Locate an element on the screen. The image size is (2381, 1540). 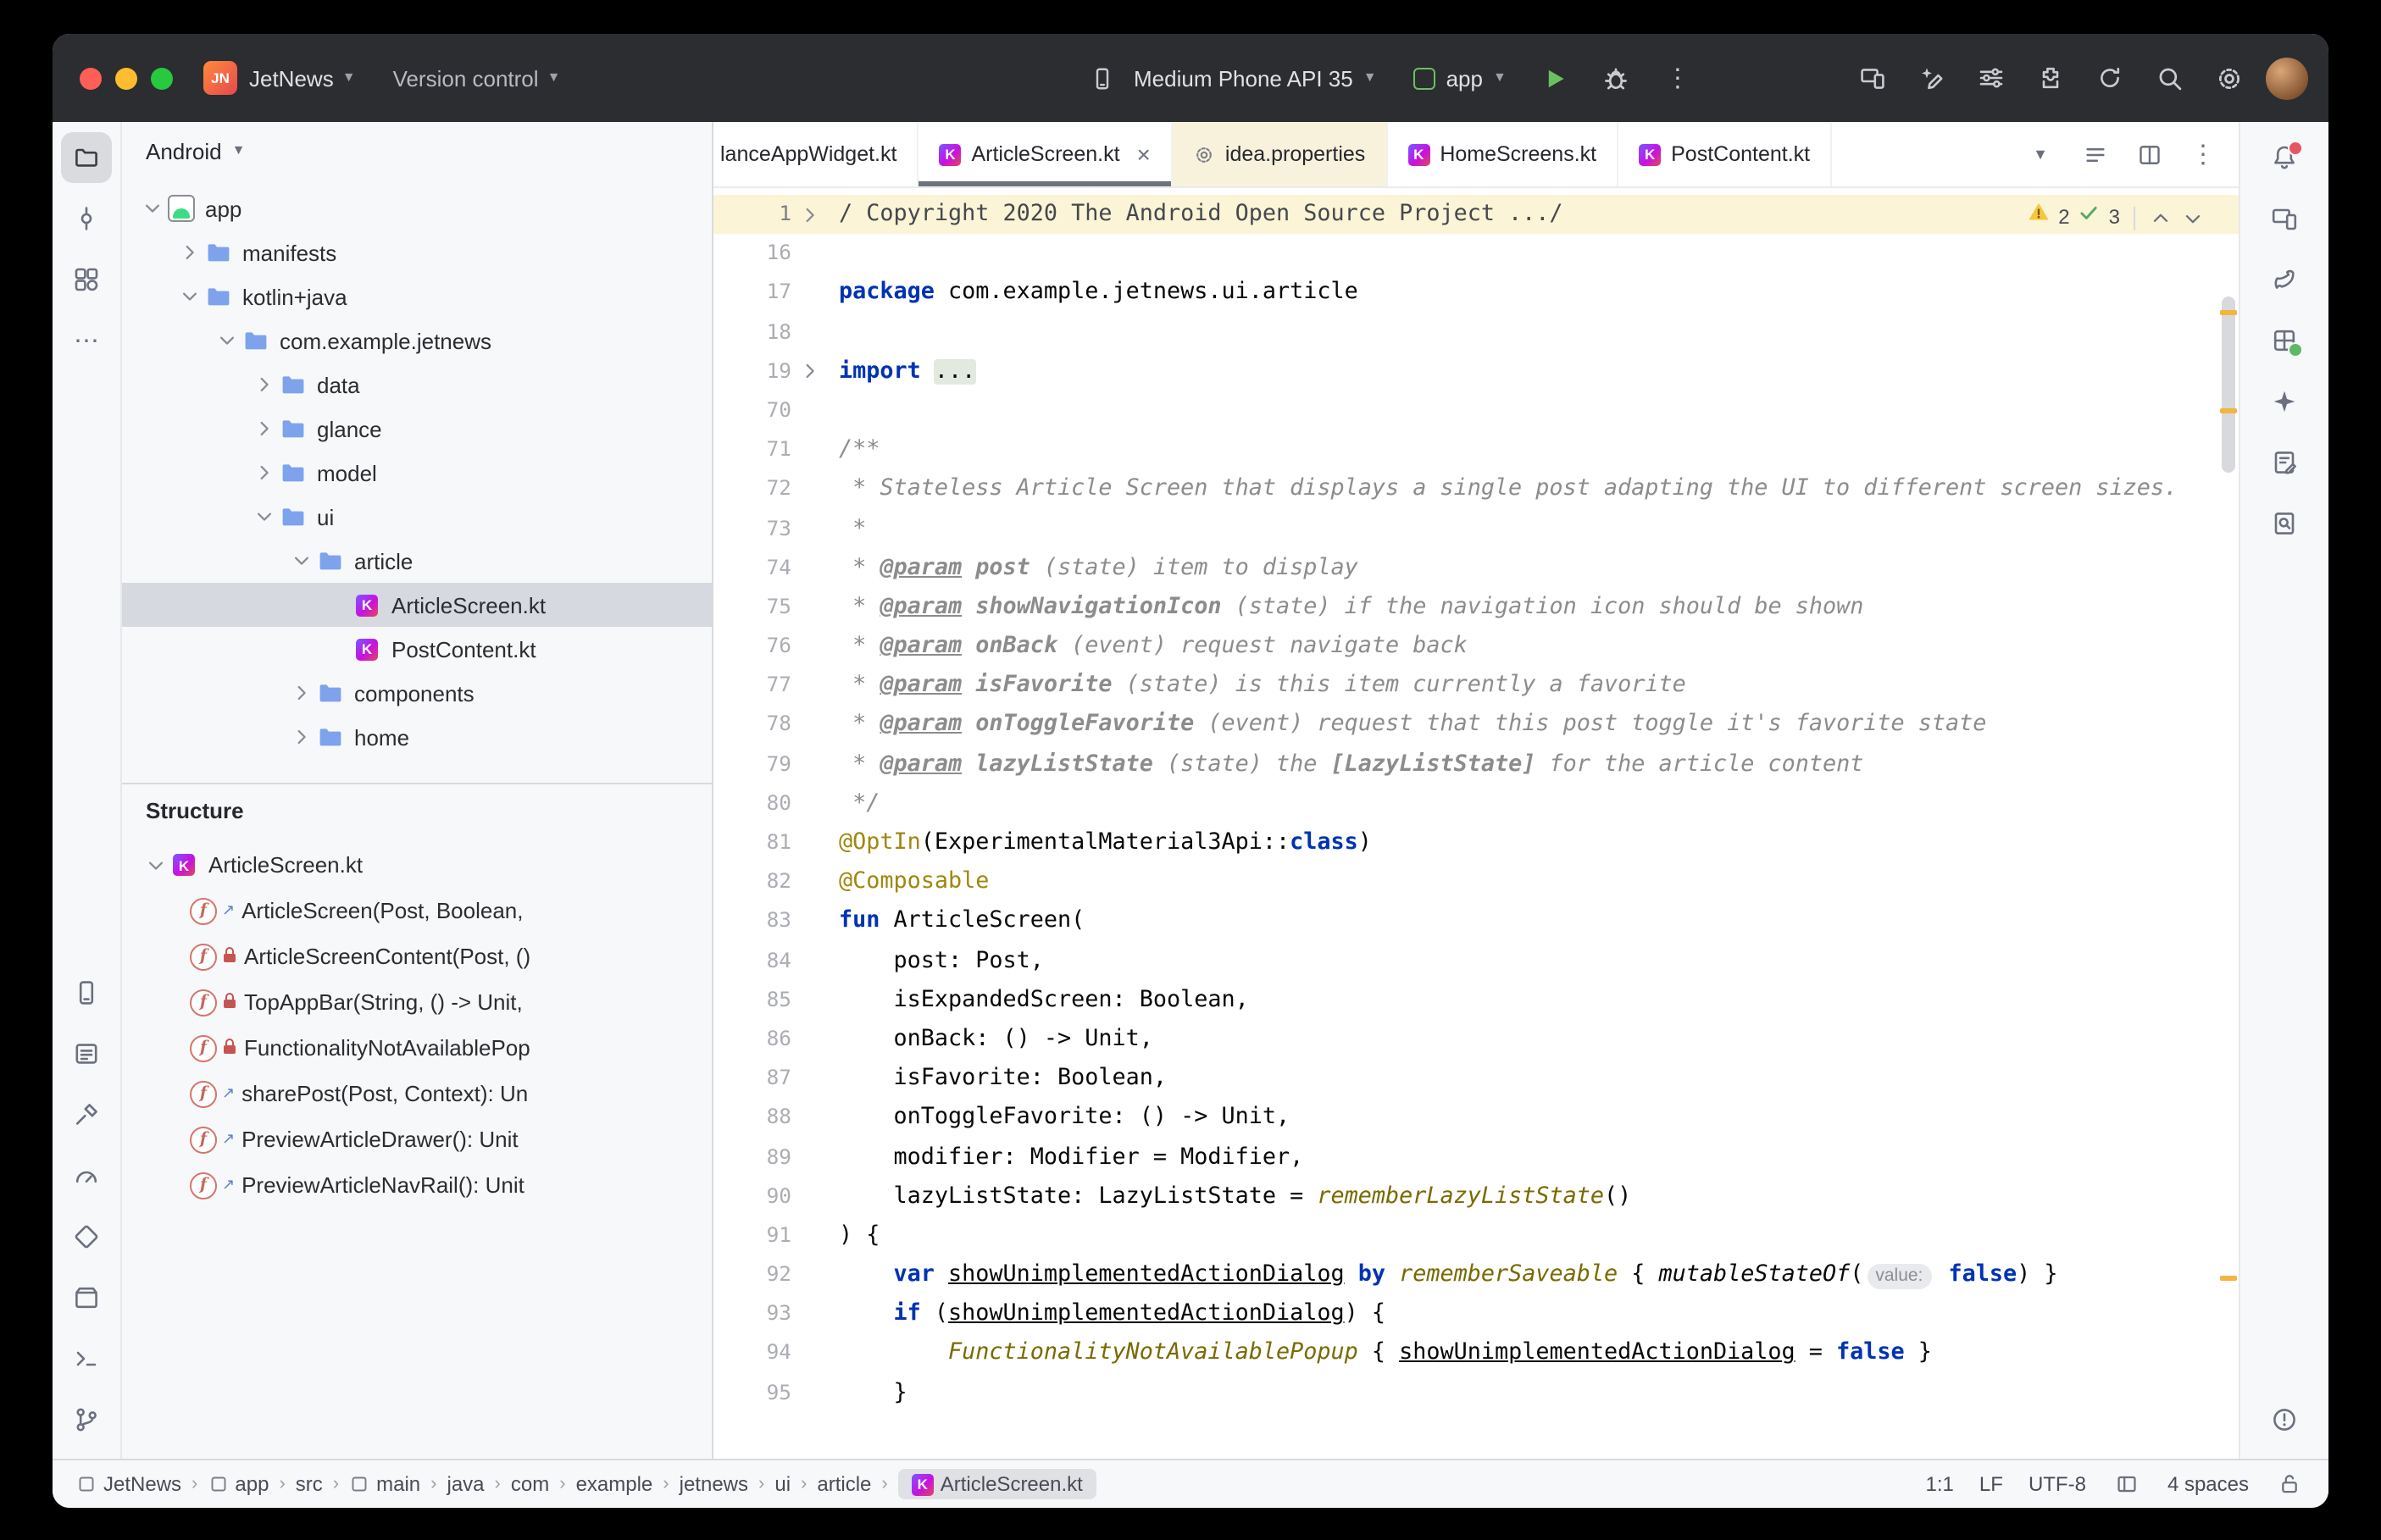
more-actions-button: ⋮ is located at coordinates (1678, 78).